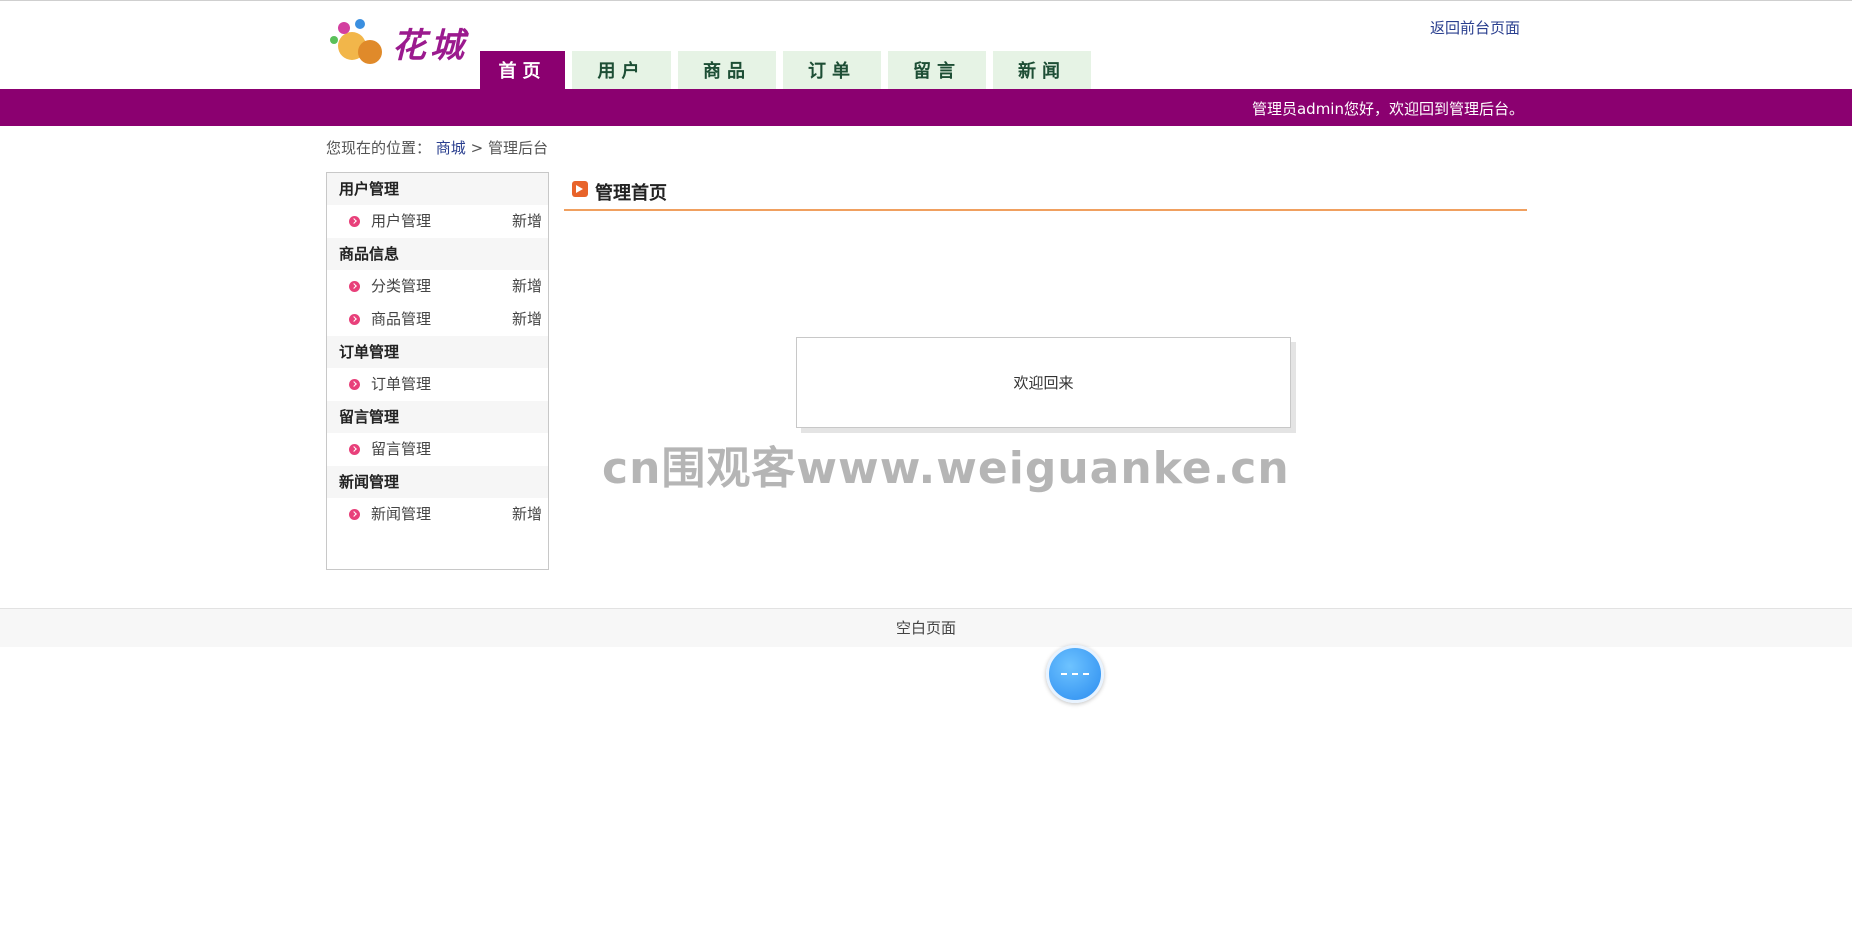  What do you see at coordinates (1475, 27) in the screenshot?
I see `back-to-frontend-link: 返回前台页面` at bounding box center [1475, 27].